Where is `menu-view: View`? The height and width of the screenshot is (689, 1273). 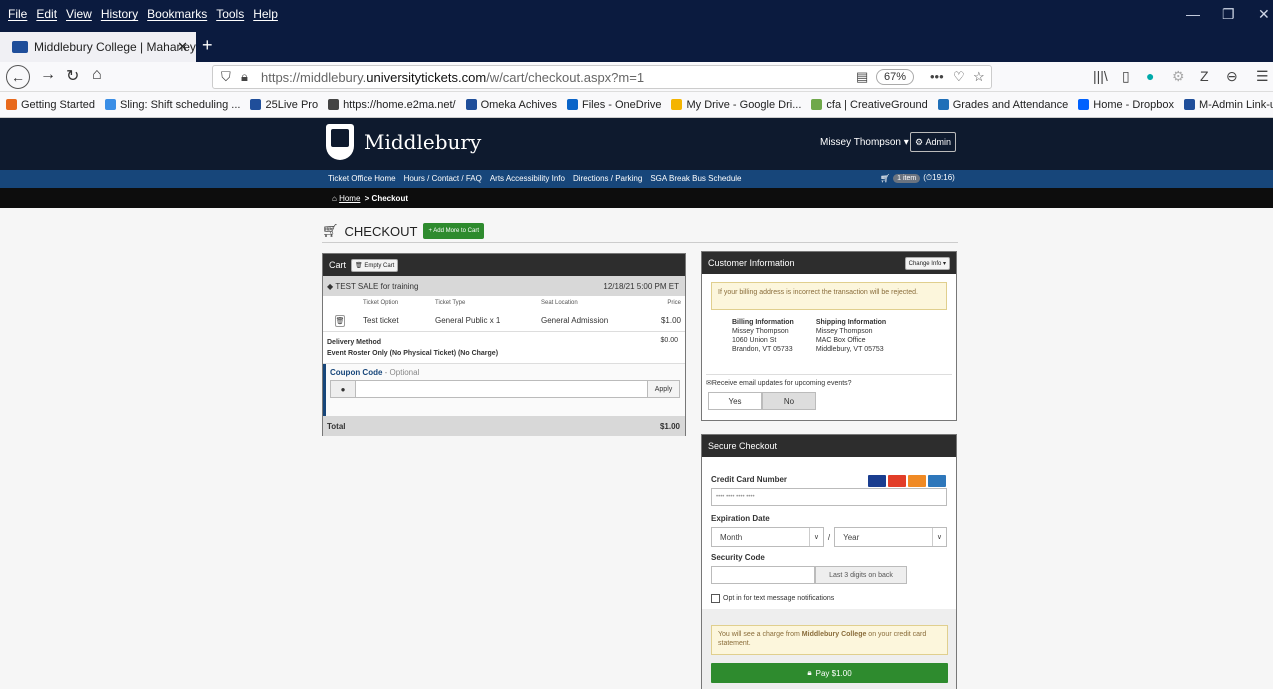 menu-view: View is located at coordinates (79, 14).